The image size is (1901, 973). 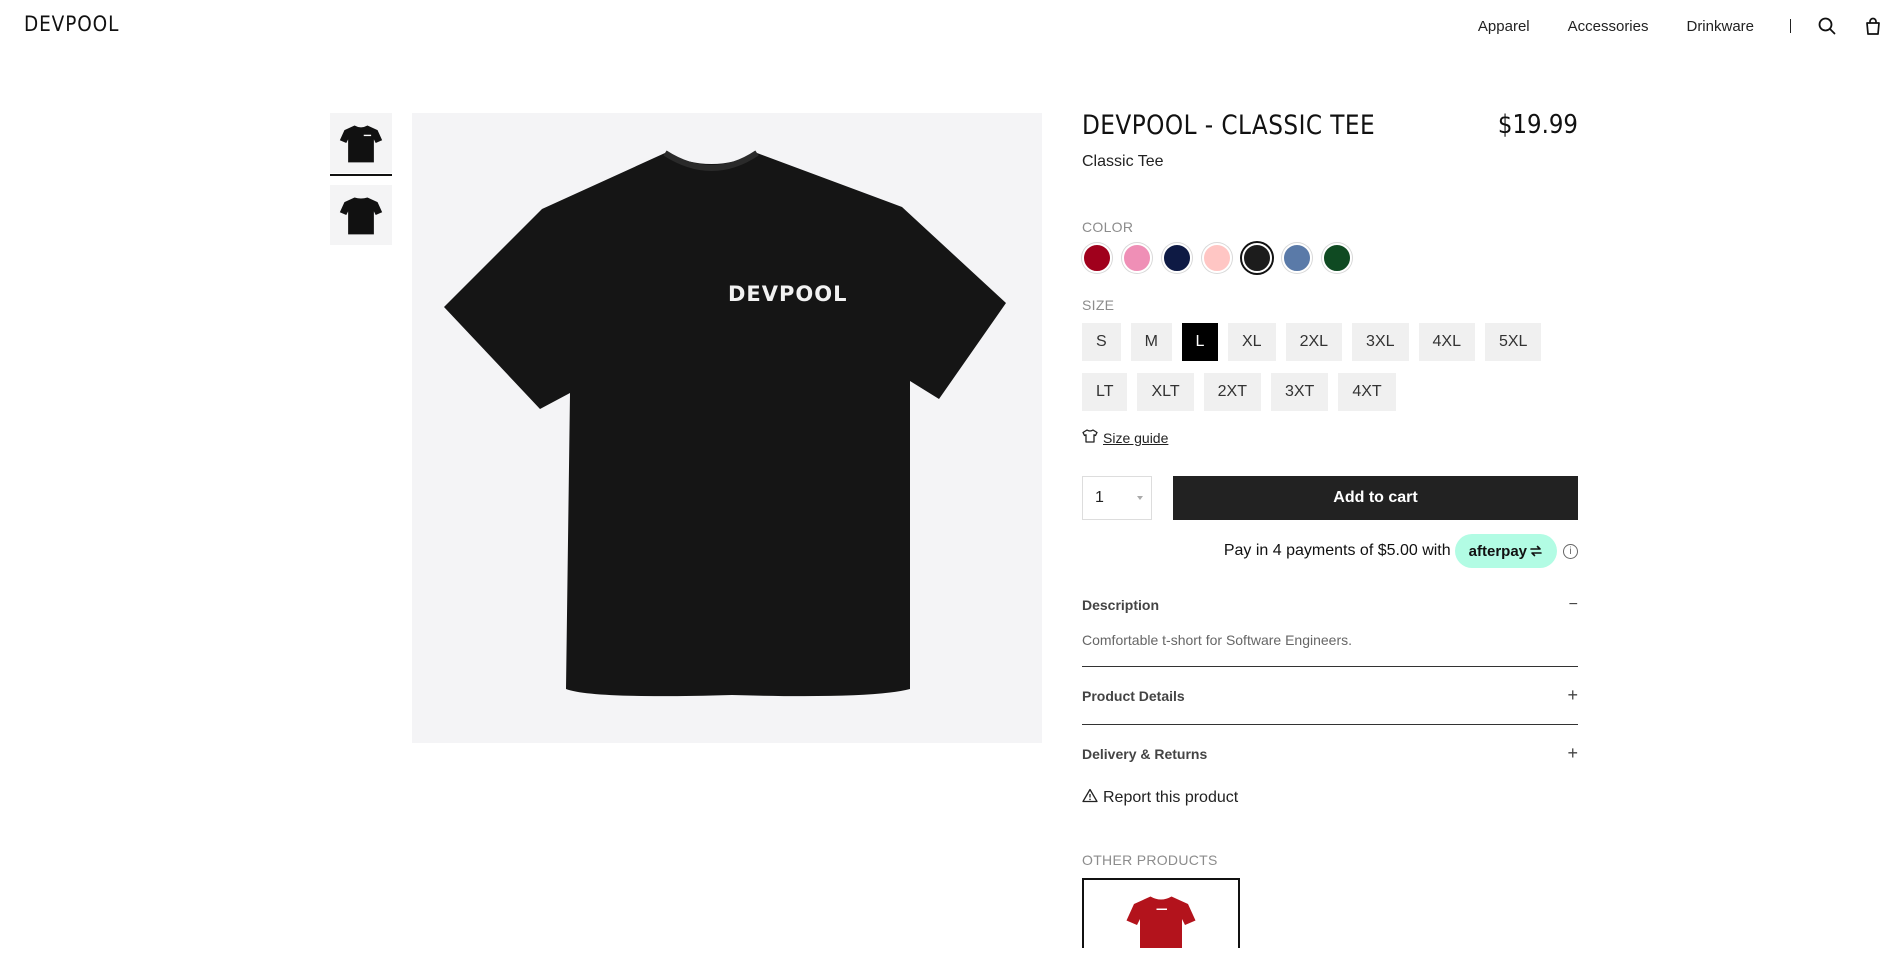 I want to click on product-price: $19.99, so click(x=1537, y=125).